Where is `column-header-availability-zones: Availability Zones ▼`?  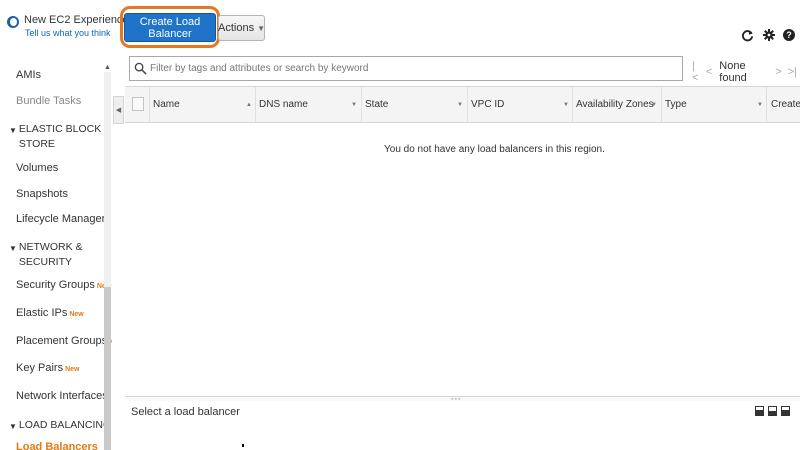
column-header-availability-zones: Availability Zones ▼ is located at coordinates (621, 104).